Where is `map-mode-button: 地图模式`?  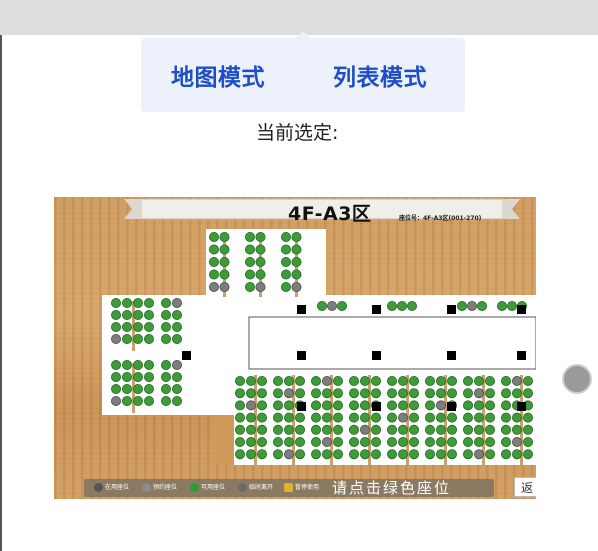 map-mode-button: 地图模式 is located at coordinates (218, 75).